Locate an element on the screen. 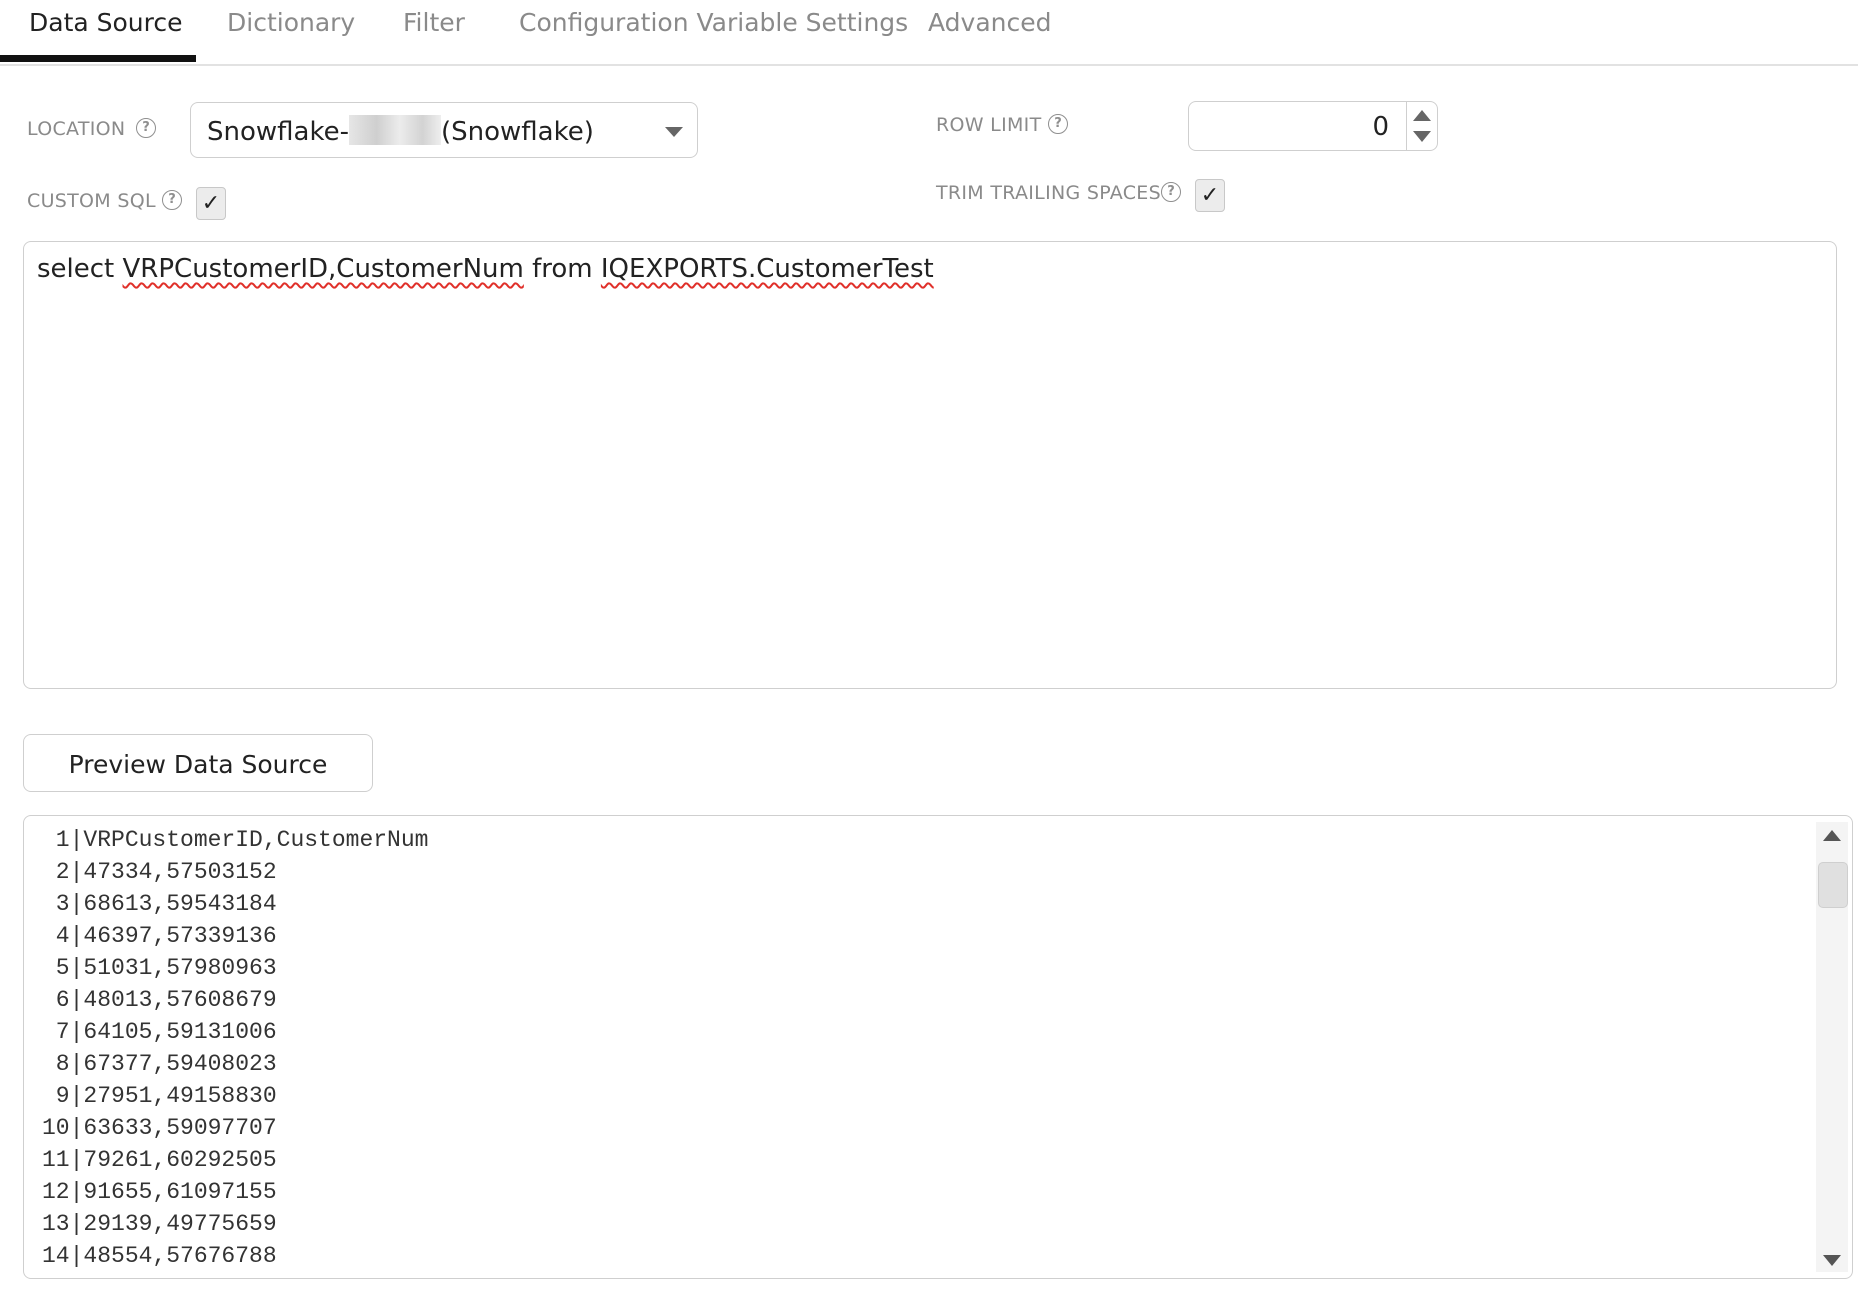  location-select-value: Snowflake- (Snowflake) is located at coordinates (400, 131).